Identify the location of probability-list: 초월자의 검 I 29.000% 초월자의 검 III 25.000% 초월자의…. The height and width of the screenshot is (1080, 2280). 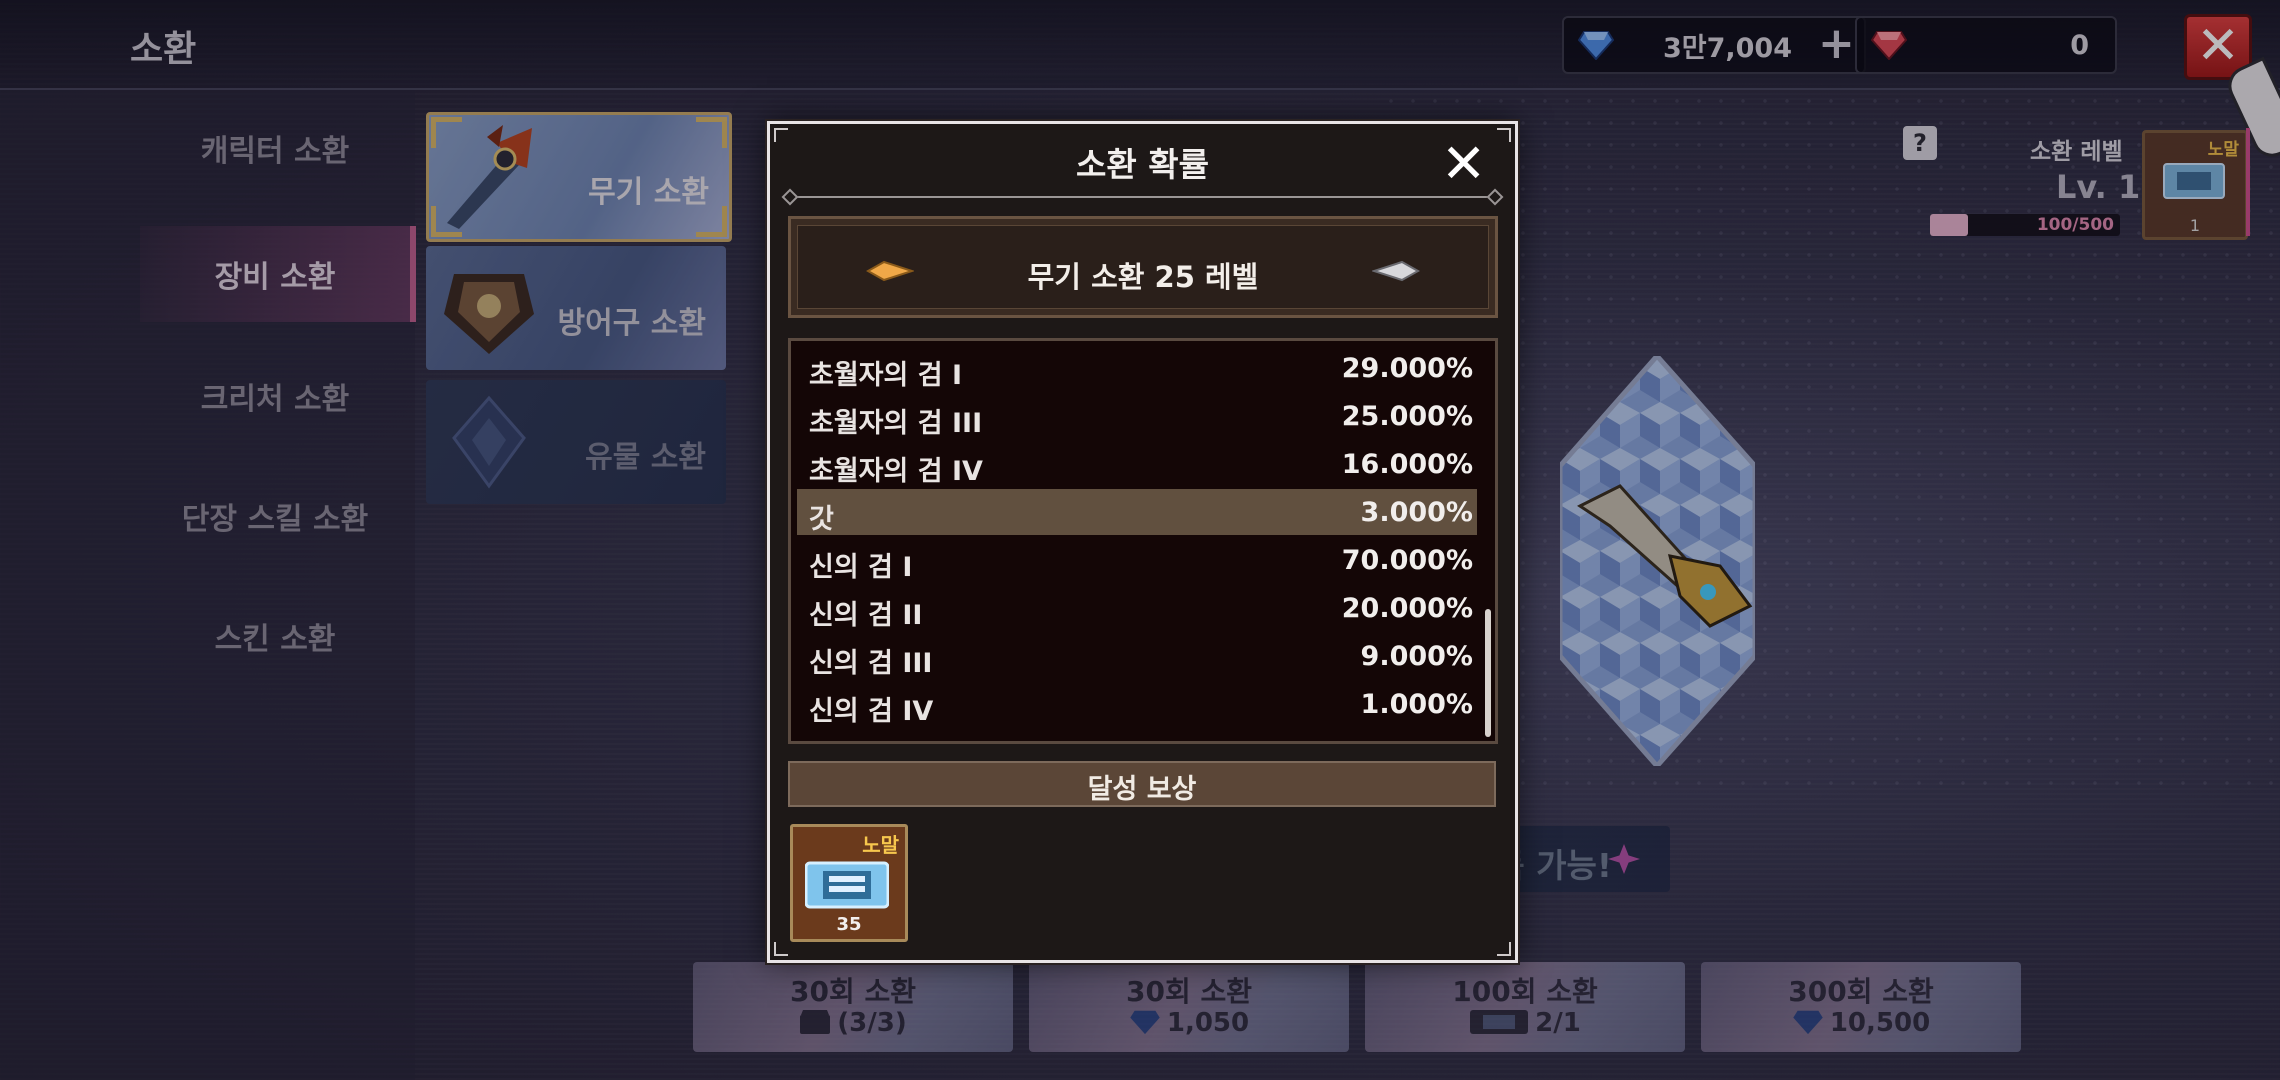
(1143, 541).